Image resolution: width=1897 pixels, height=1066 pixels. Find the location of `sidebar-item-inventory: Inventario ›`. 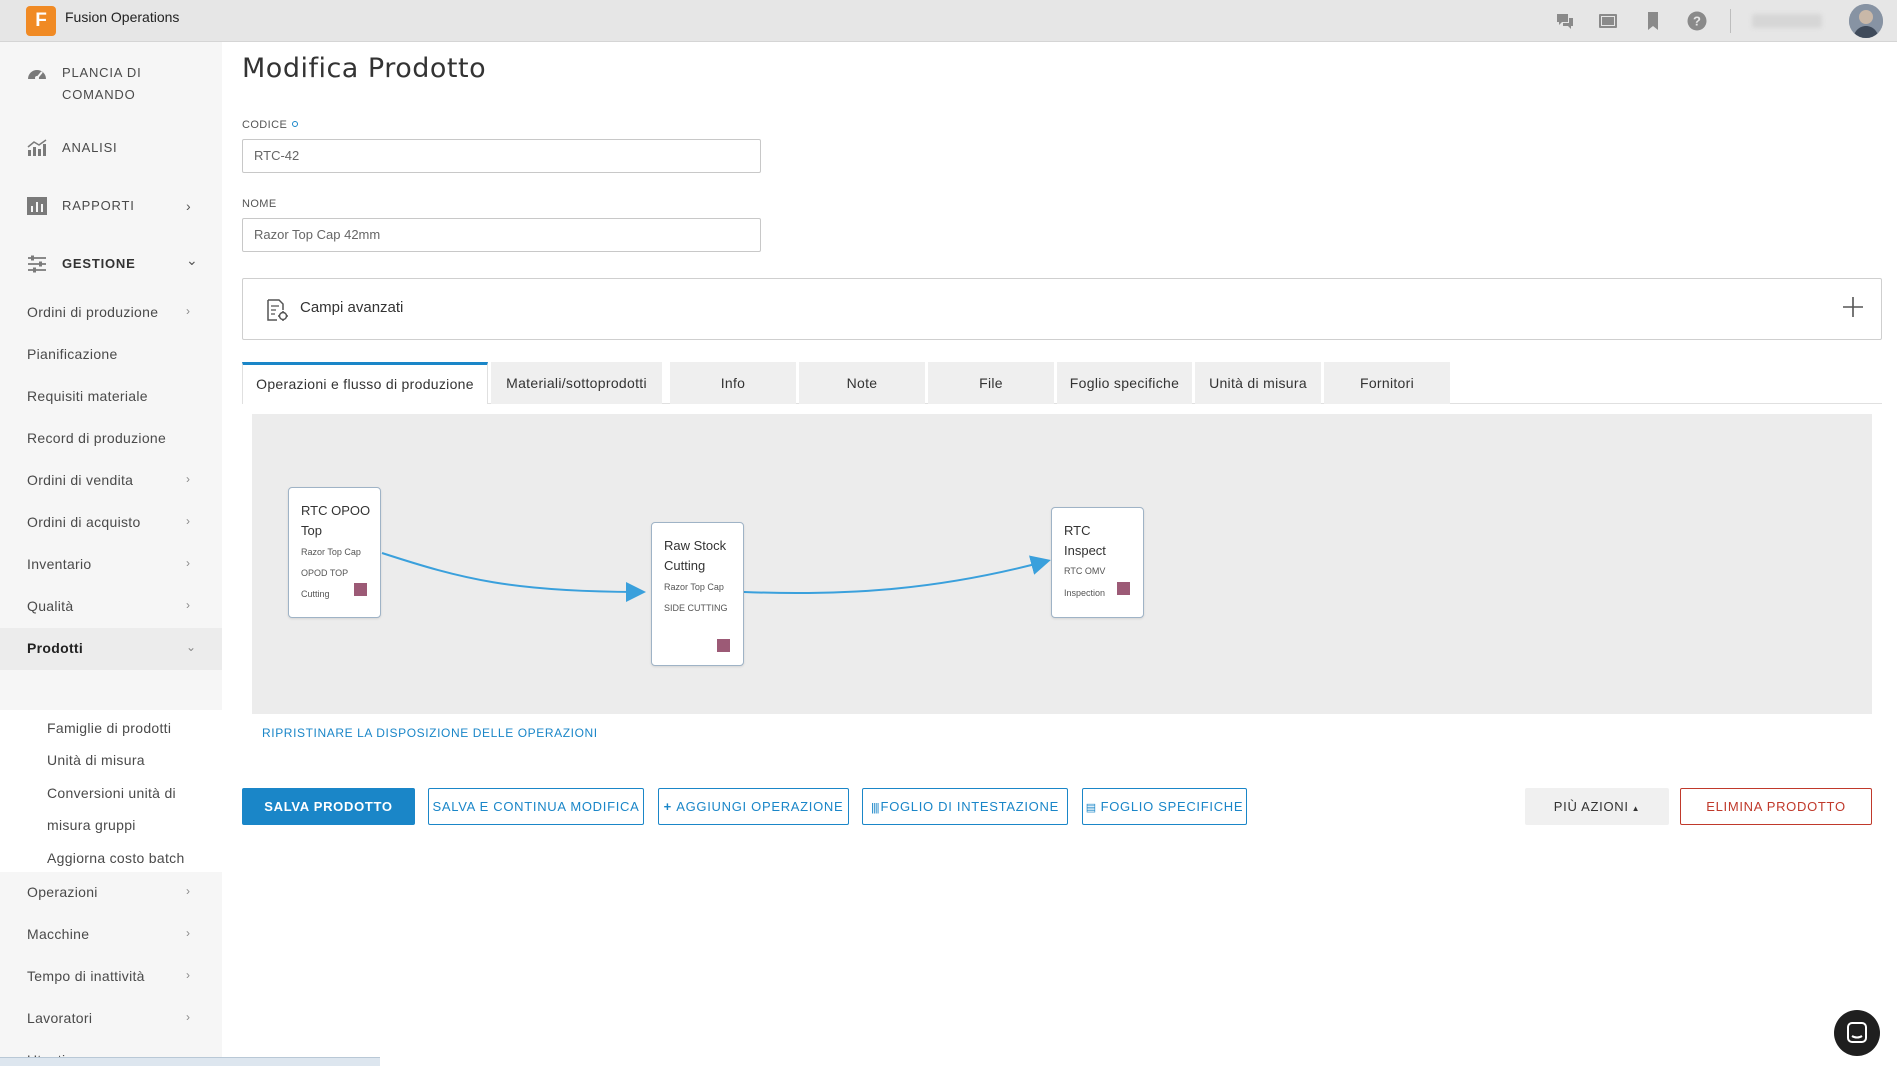

sidebar-item-inventory: Inventario › is located at coordinates (111, 565).